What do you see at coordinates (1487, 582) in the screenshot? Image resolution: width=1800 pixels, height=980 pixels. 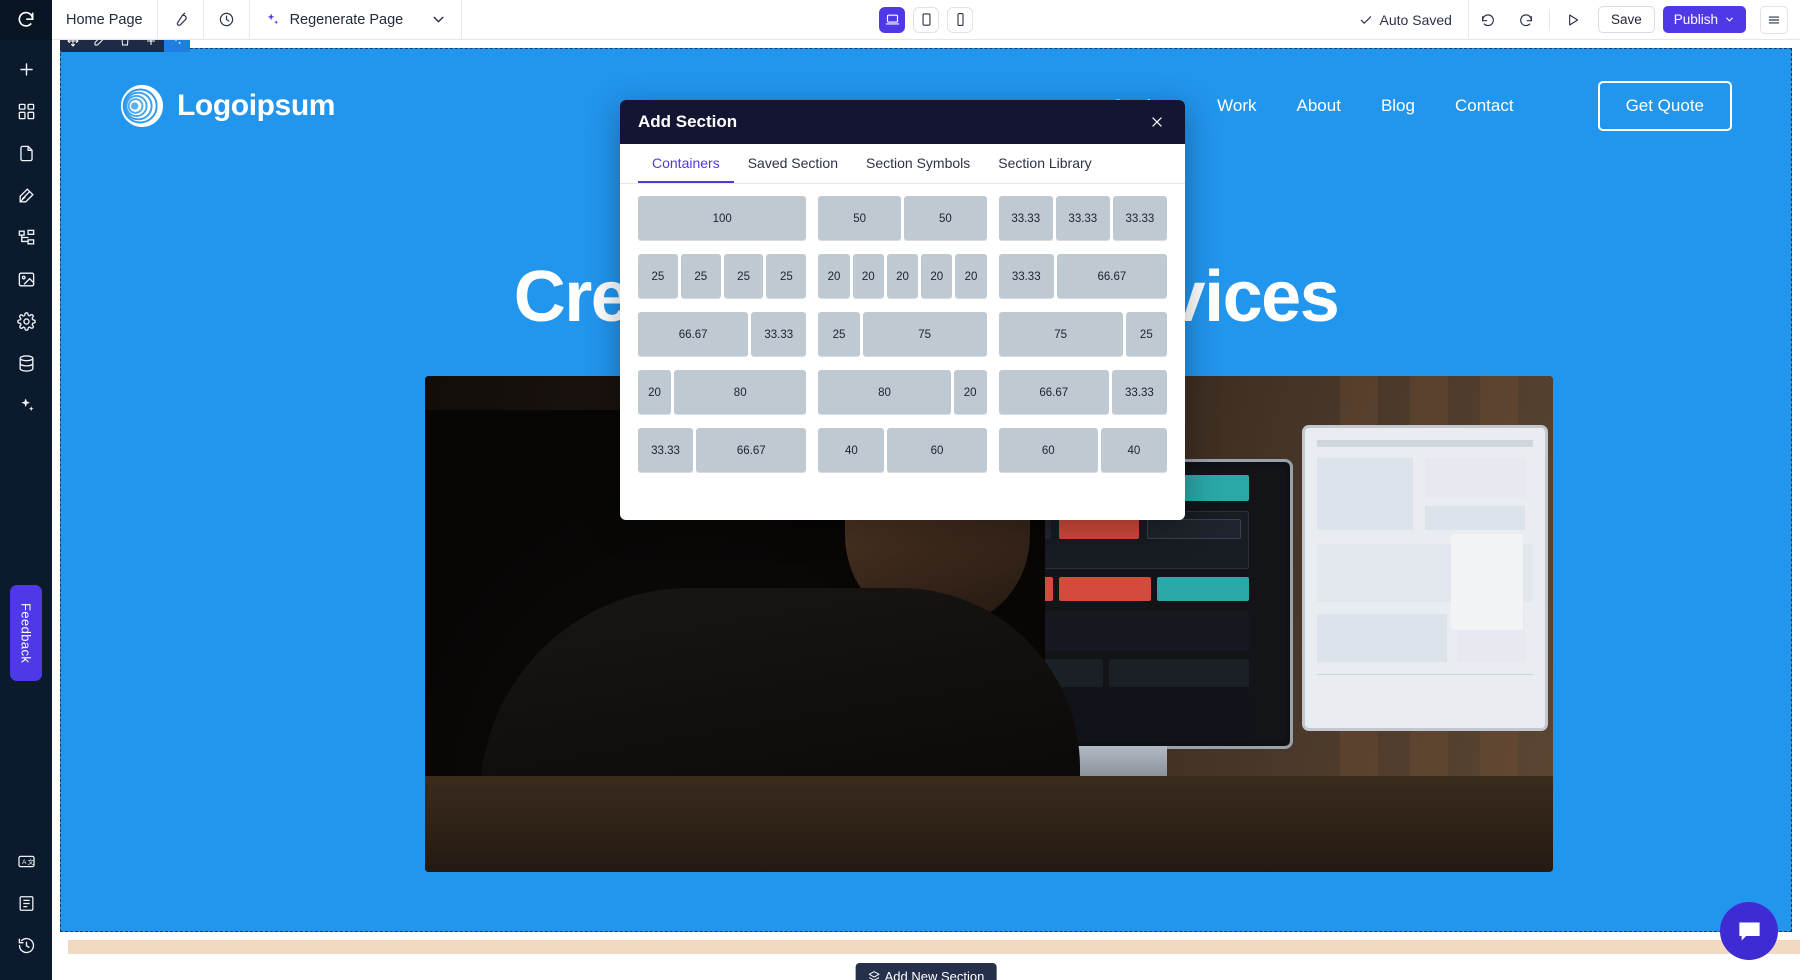 I see `desk-lamp` at bounding box center [1487, 582].